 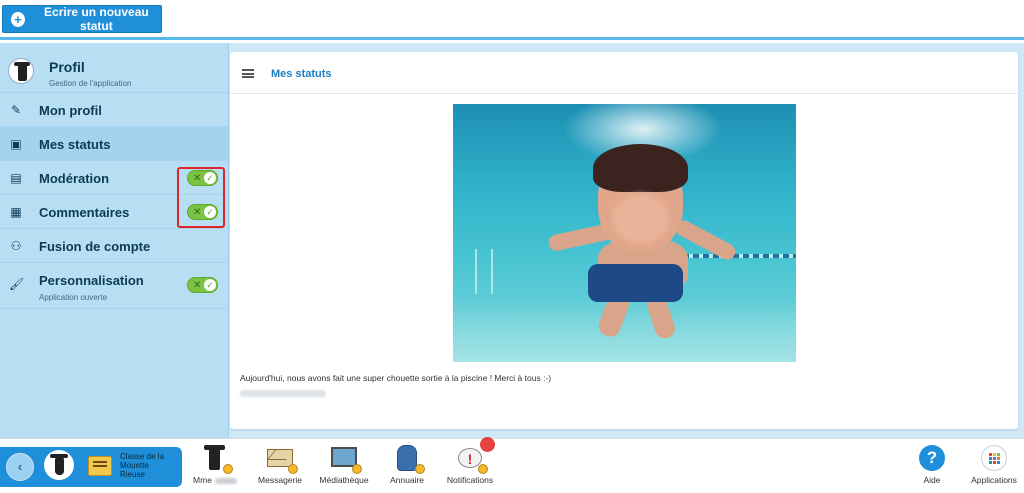 I want to click on dock-app-messagerie: Messagerie, so click(x=280, y=464).